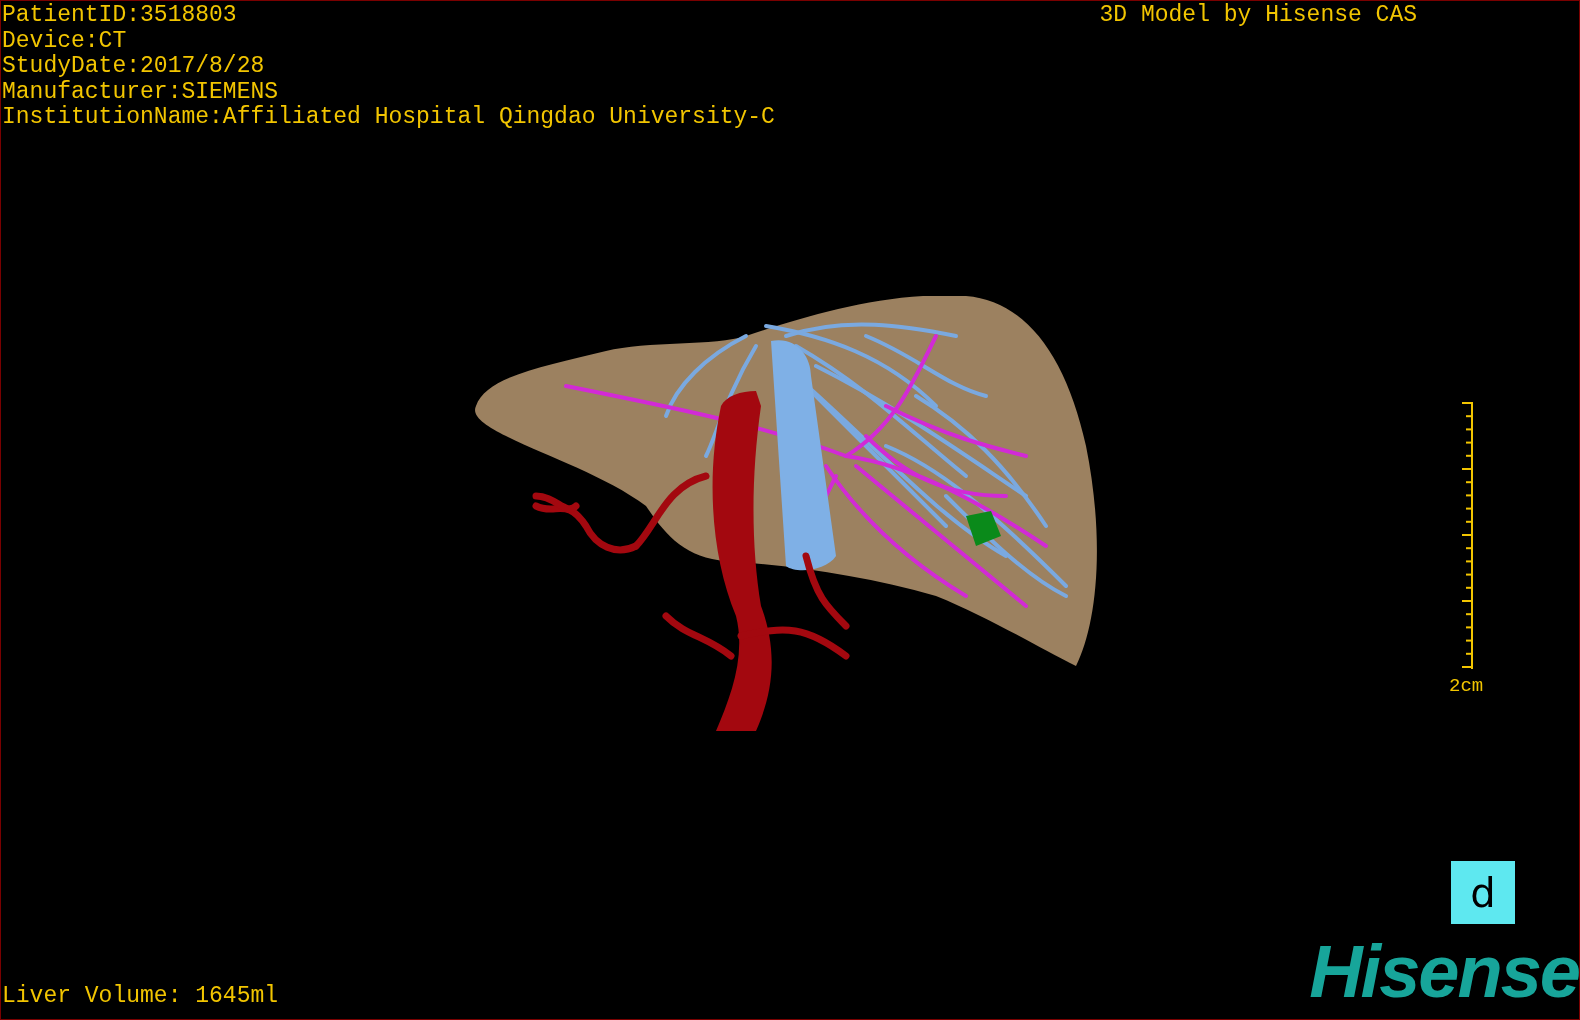 The image size is (1580, 1020). Describe the element at coordinates (1466, 686) in the screenshot. I see `scale-label: 2cm` at that location.